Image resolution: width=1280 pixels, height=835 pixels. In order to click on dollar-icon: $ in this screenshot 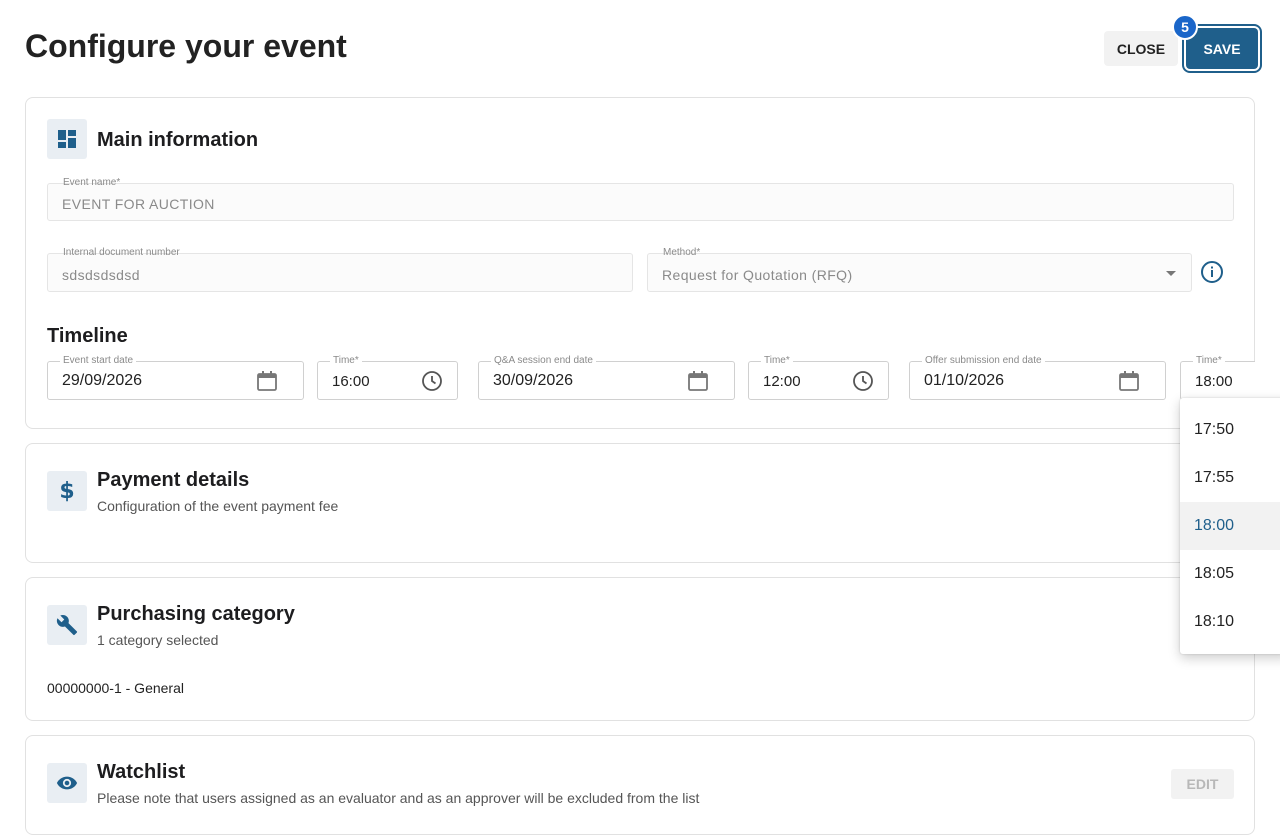, I will do `click(67, 491)`.